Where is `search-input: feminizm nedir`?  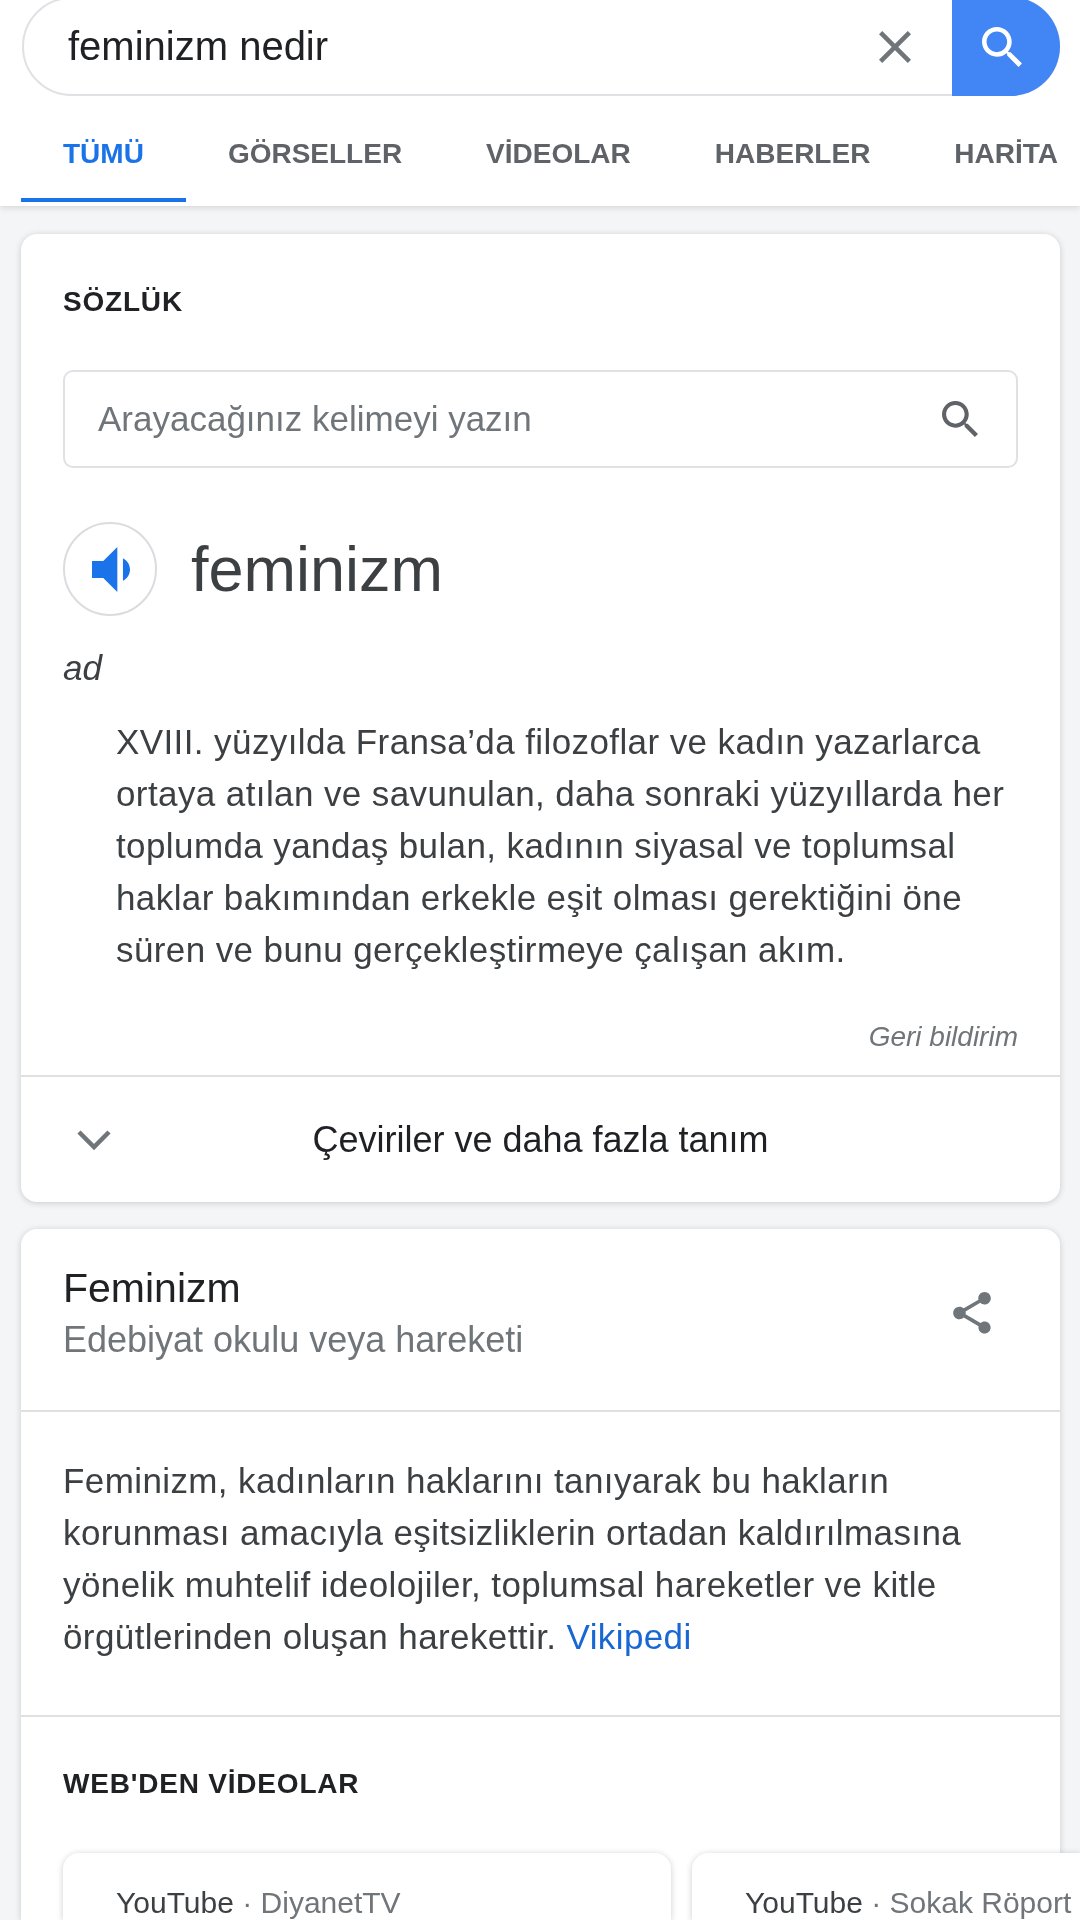
search-input: feminizm nedir is located at coordinates (451, 46).